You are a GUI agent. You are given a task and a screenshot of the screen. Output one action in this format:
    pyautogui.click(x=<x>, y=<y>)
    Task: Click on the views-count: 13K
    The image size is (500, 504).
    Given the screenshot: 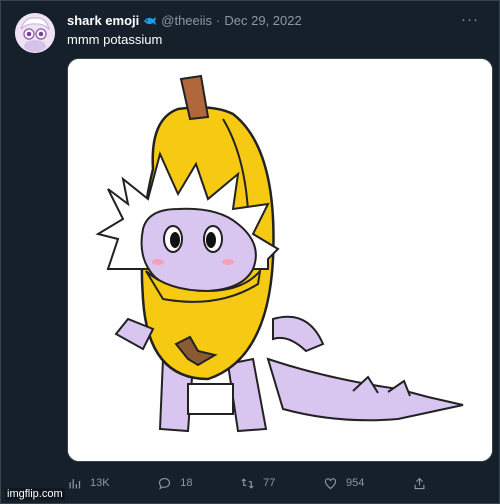 What is the action you would take?
    pyautogui.click(x=100, y=483)
    